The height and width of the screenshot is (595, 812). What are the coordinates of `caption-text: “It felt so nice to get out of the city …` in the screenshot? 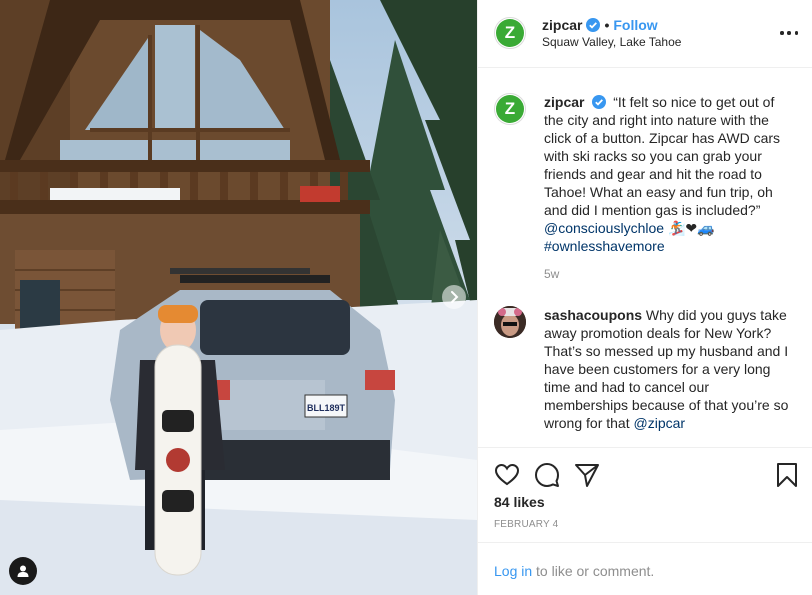 It's located at (662, 156).